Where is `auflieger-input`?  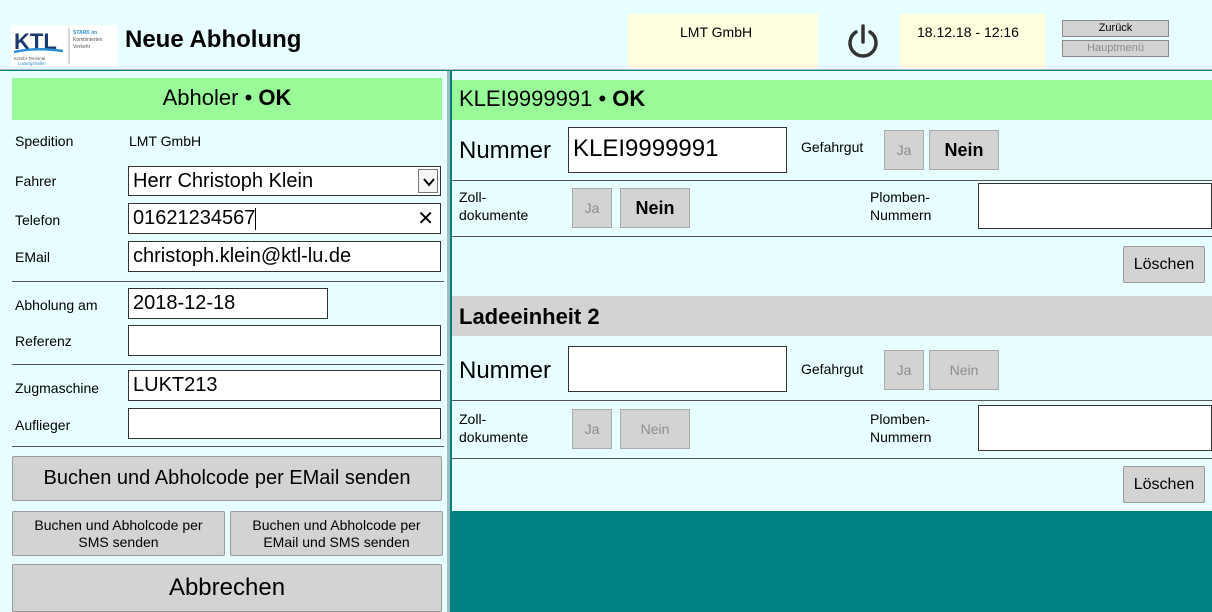 auflieger-input is located at coordinates (284, 423).